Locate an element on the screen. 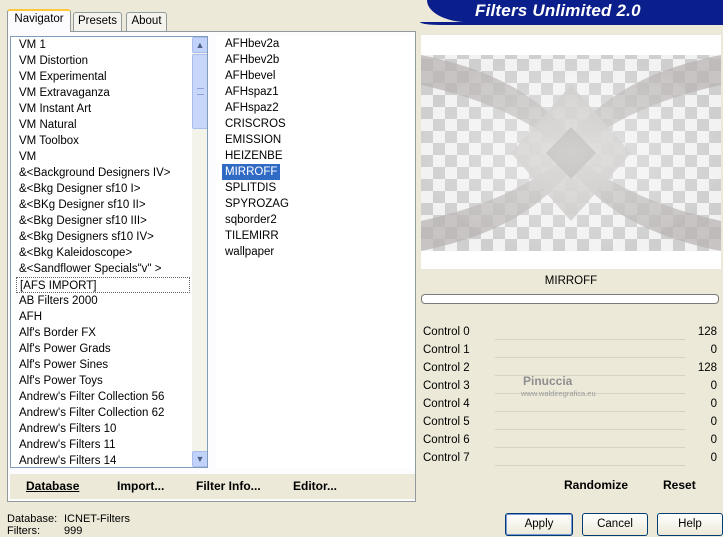  app-title: Filters Unlimited 2.0 is located at coordinates (558, 10).